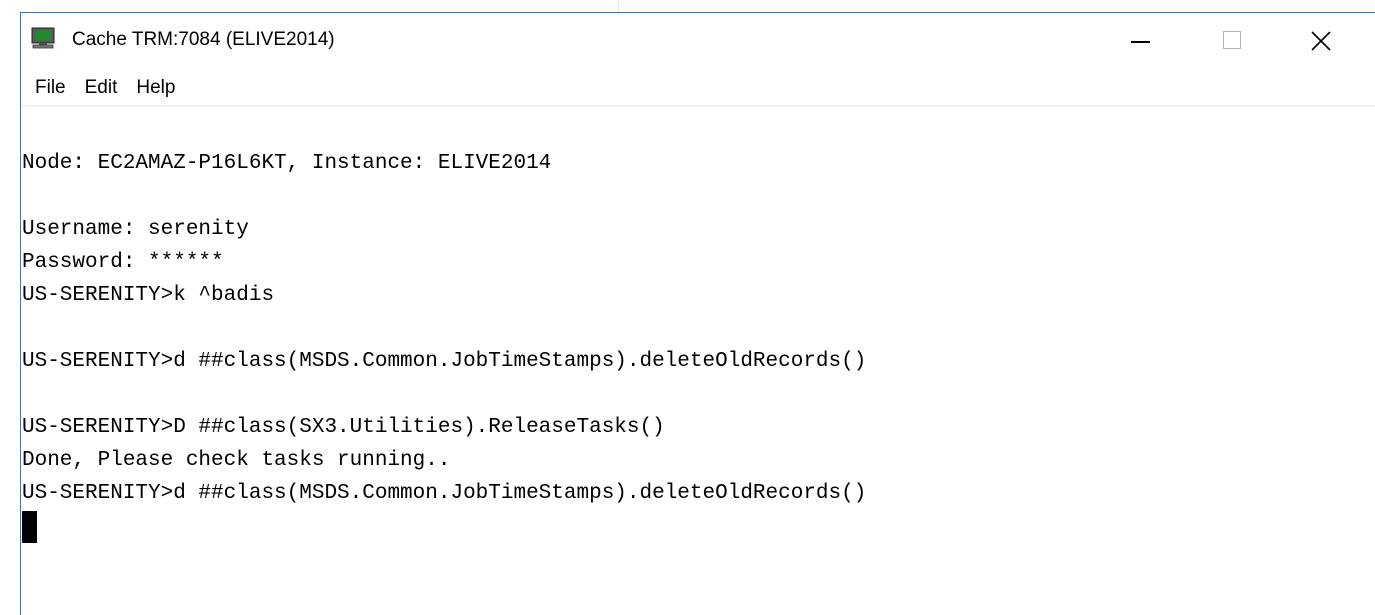 This screenshot has width=1375, height=615. I want to click on maximize-button, so click(1232, 42).